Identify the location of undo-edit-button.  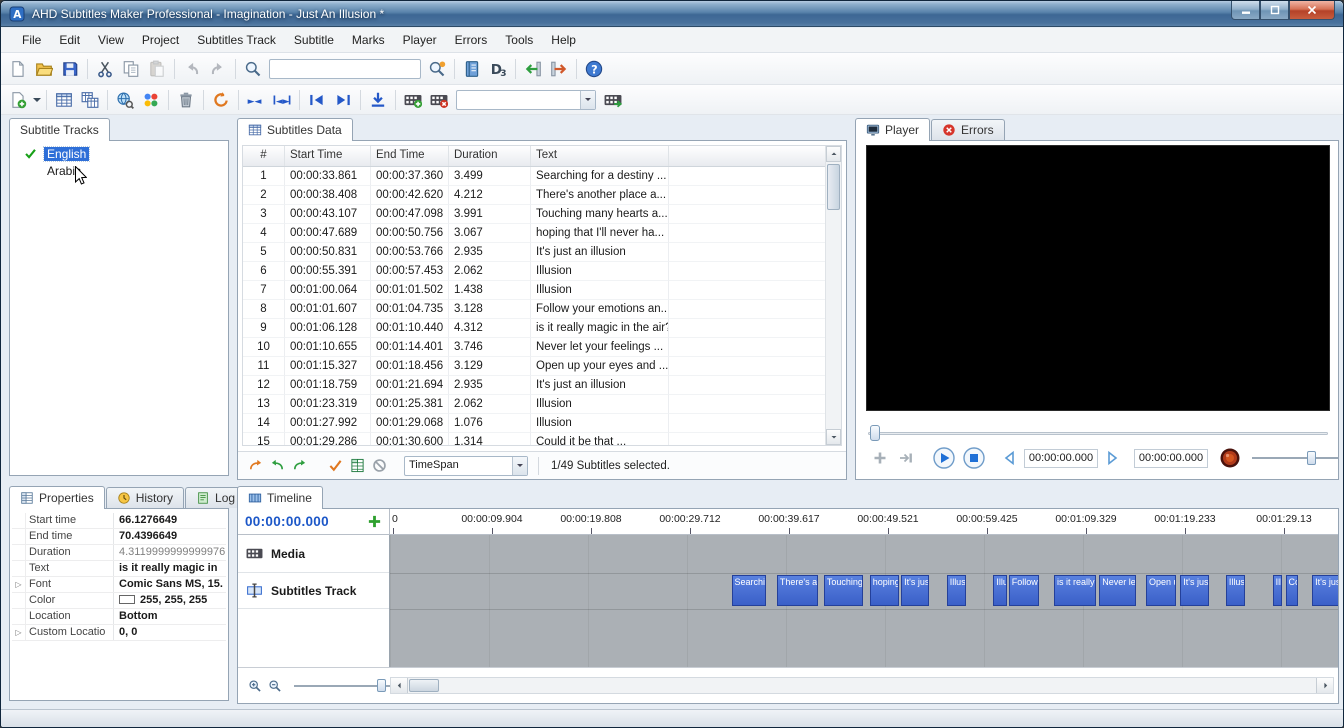
(277, 466).